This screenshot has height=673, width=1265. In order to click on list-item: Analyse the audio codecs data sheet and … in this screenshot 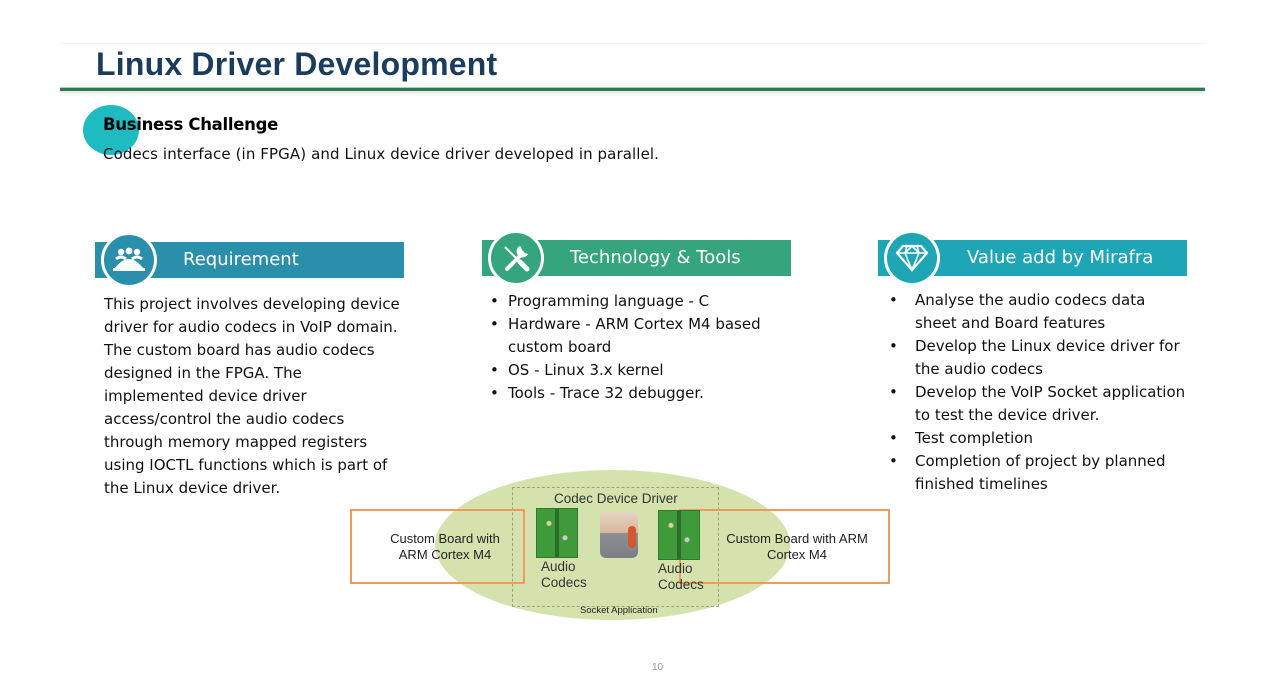, I will do `click(1037, 312)`.